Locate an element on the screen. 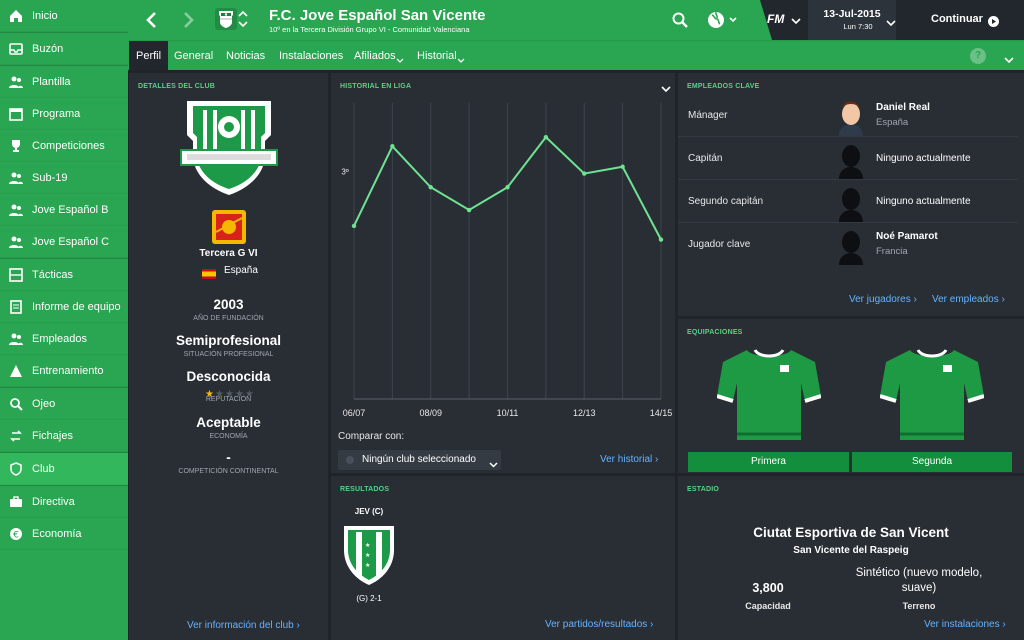  compare-value: Ningún club seleccionado is located at coordinates (419, 459).